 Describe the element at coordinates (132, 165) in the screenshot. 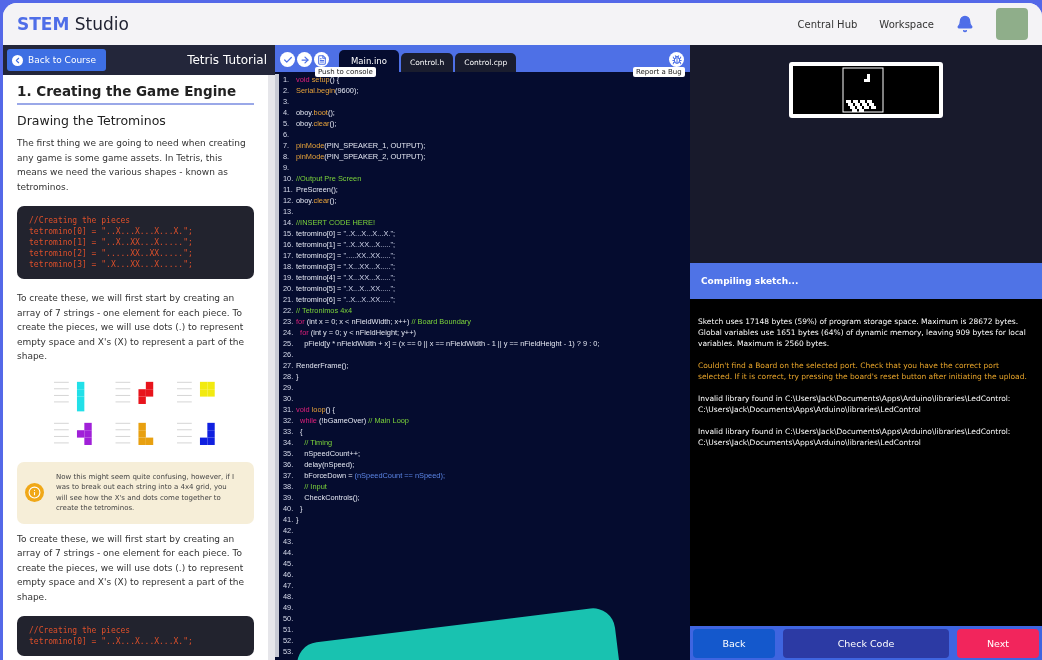

I see `paragraph: The first thing we are going to need when creating any game is some game assets. In Tetris, this means we need the various shapes - known as tetrominos.` at that location.